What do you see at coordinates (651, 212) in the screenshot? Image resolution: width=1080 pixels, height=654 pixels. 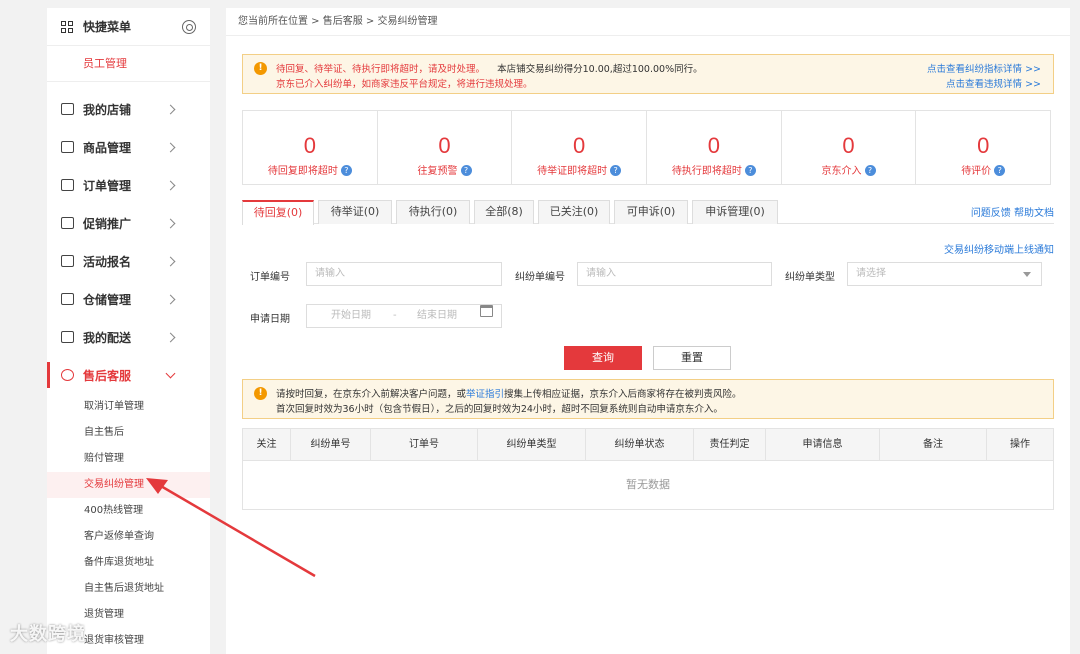 I see `tab-appealable: 可申诉(0)` at bounding box center [651, 212].